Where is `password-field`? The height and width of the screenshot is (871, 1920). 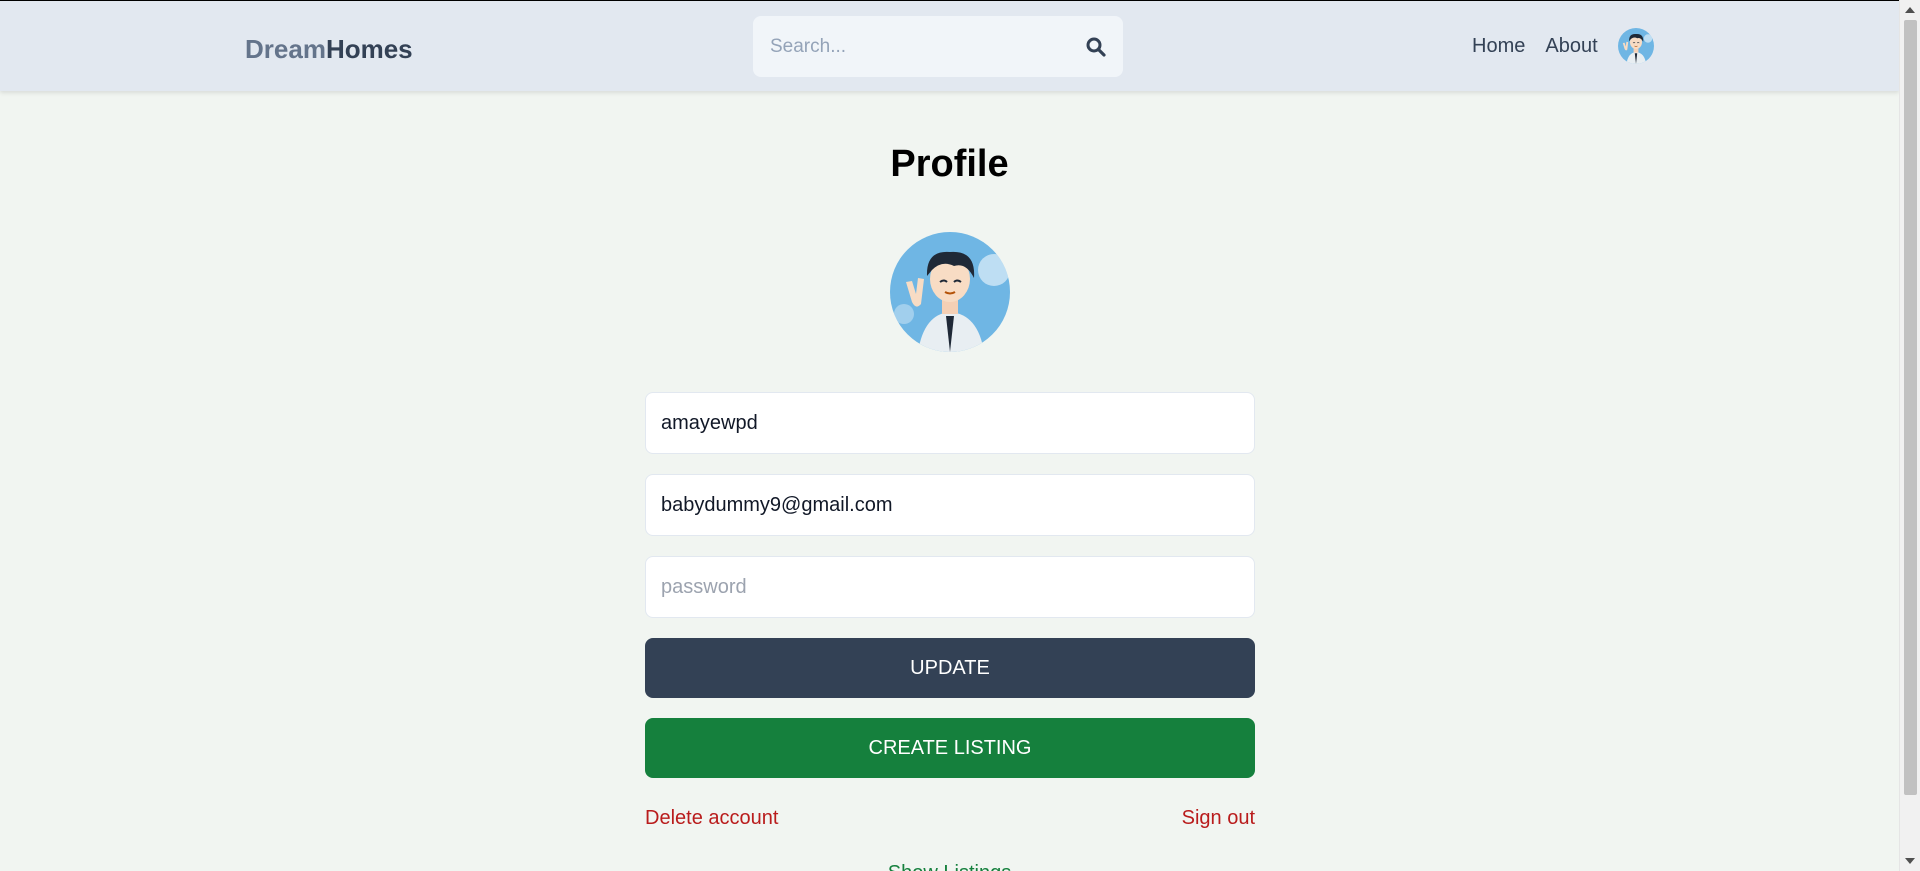
password-field is located at coordinates (950, 587).